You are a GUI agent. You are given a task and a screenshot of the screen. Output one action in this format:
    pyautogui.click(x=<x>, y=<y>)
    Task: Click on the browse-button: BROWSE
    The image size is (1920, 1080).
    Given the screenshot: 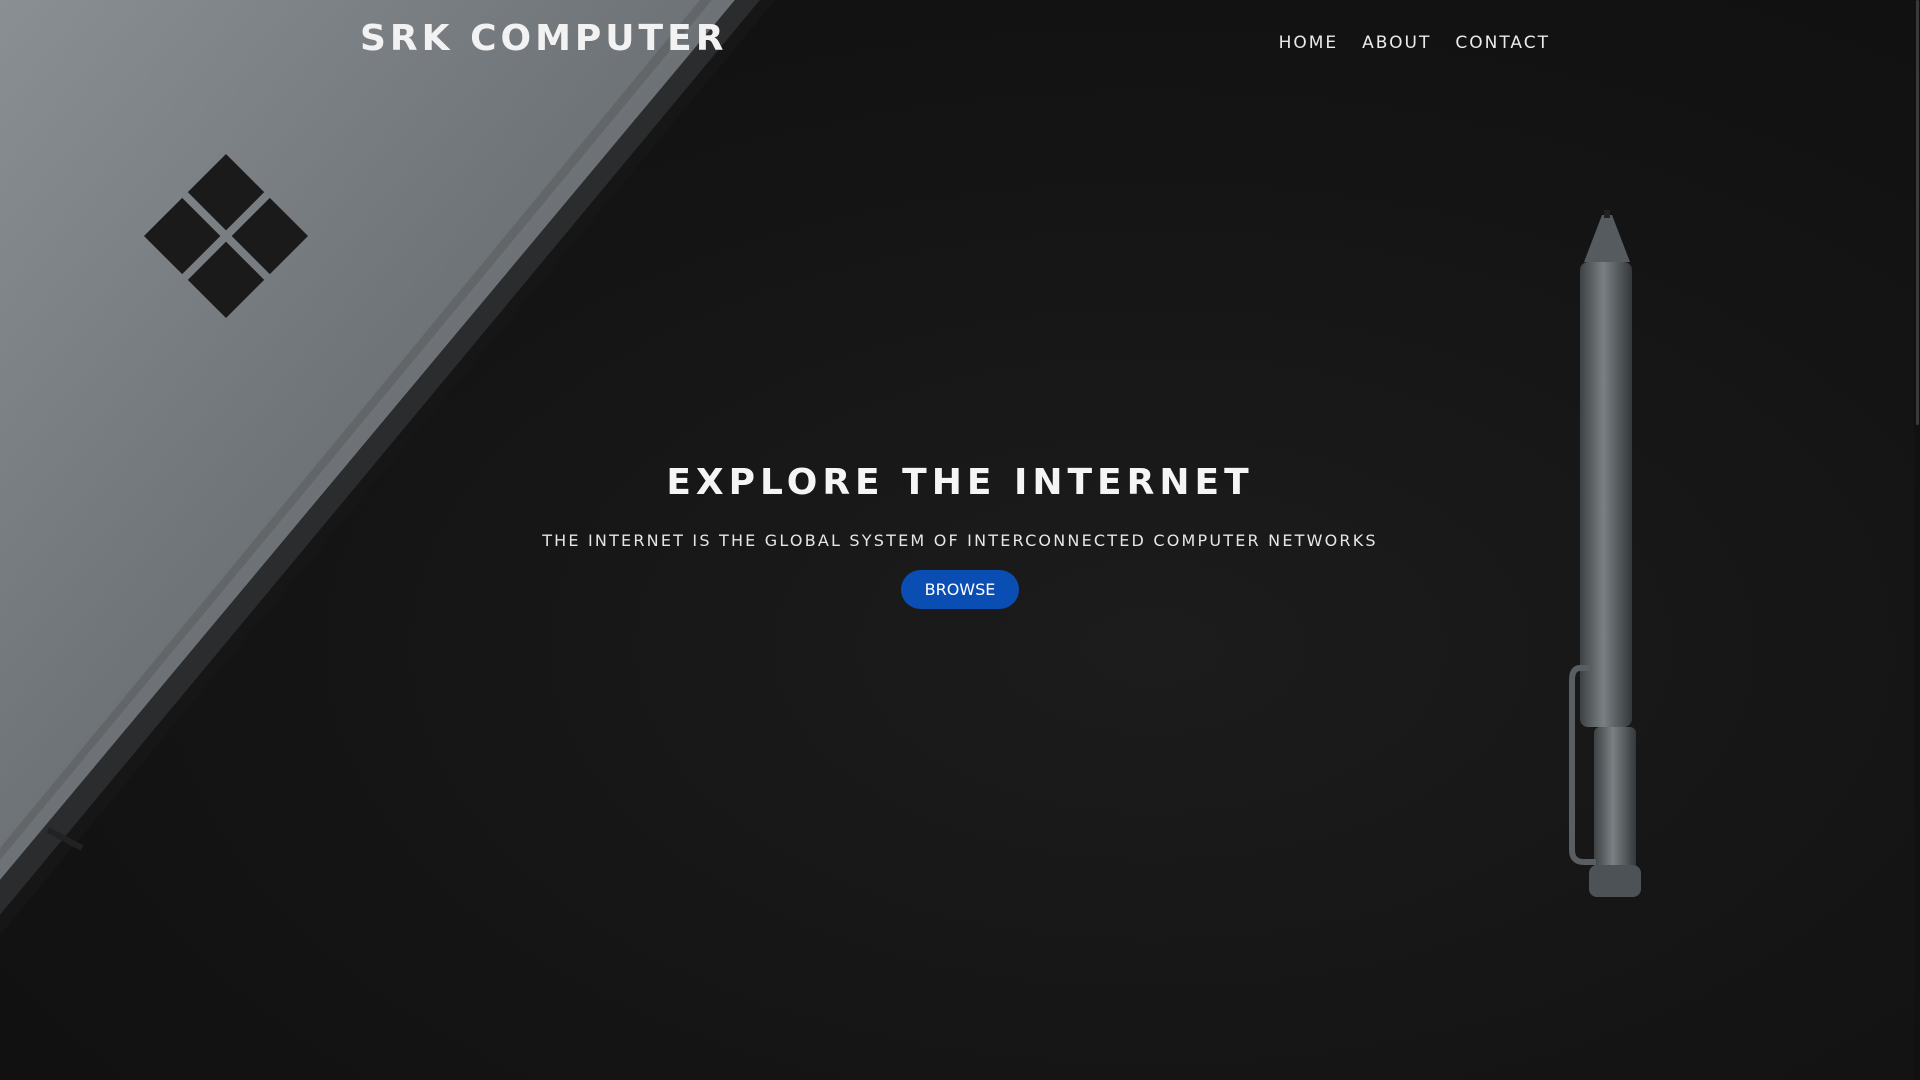 What is the action you would take?
    pyautogui.click(x=960, y=589)
    